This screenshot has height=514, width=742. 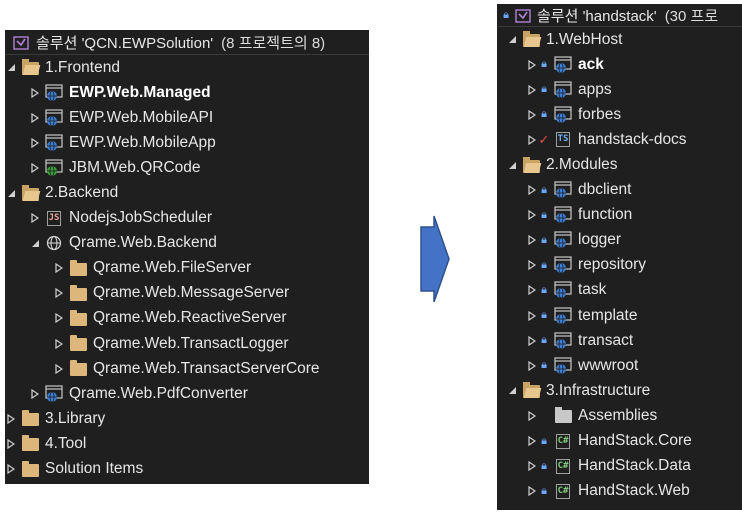 What do you see at coordinates (619, 315) in the screenshot?
I see `tree-item-template: 🔒︎ template` at bounding box center [619, 315].